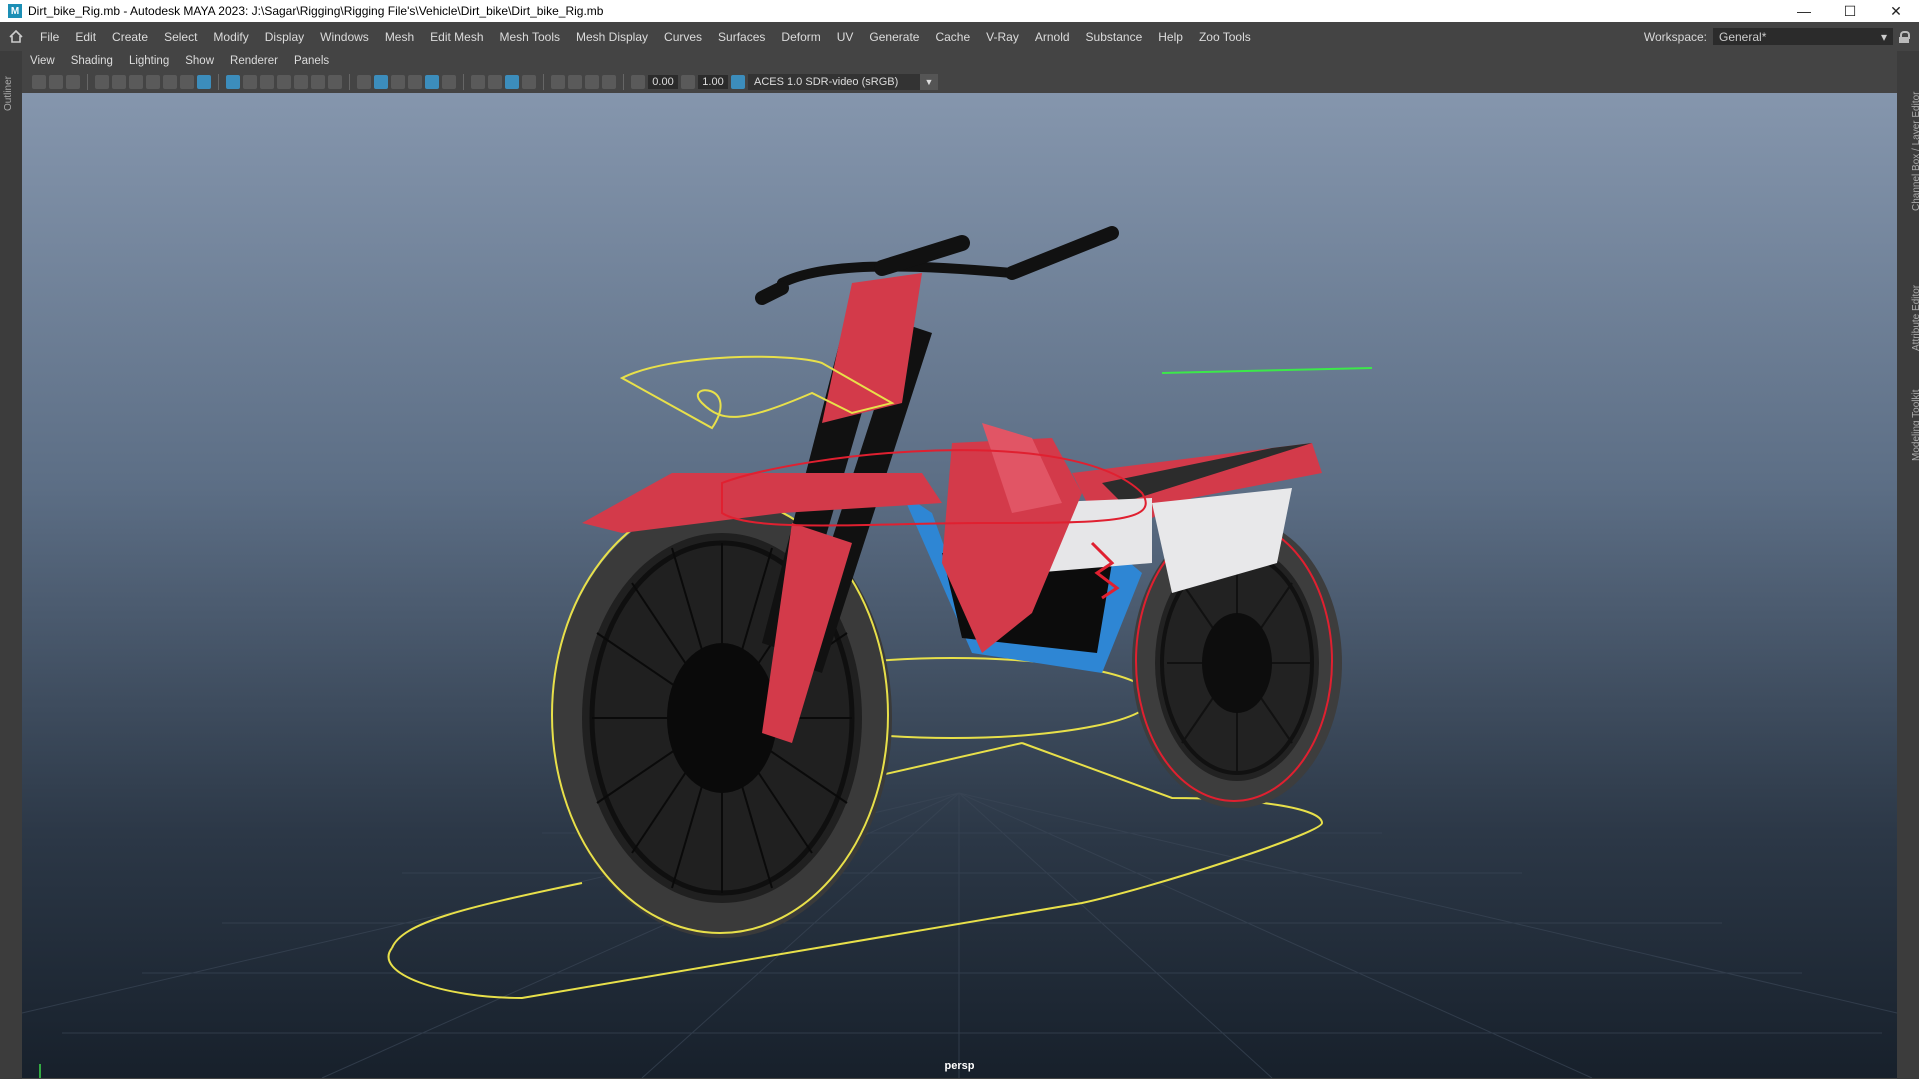 Image resolution: width=1919 pixels, height=1079 pixels. Describe the element at coordinates (1896, 11) in the screenshot. I see `close-button: ✕` at that location.